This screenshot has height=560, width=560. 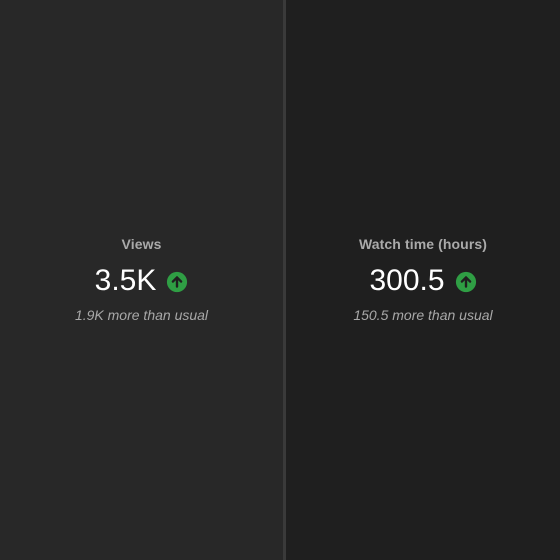 What do you see at coordinates (141, 315) in the screenshot?
I see `metric-comparison-note: 1.9K more than usual` at bounding box center [141, 315].